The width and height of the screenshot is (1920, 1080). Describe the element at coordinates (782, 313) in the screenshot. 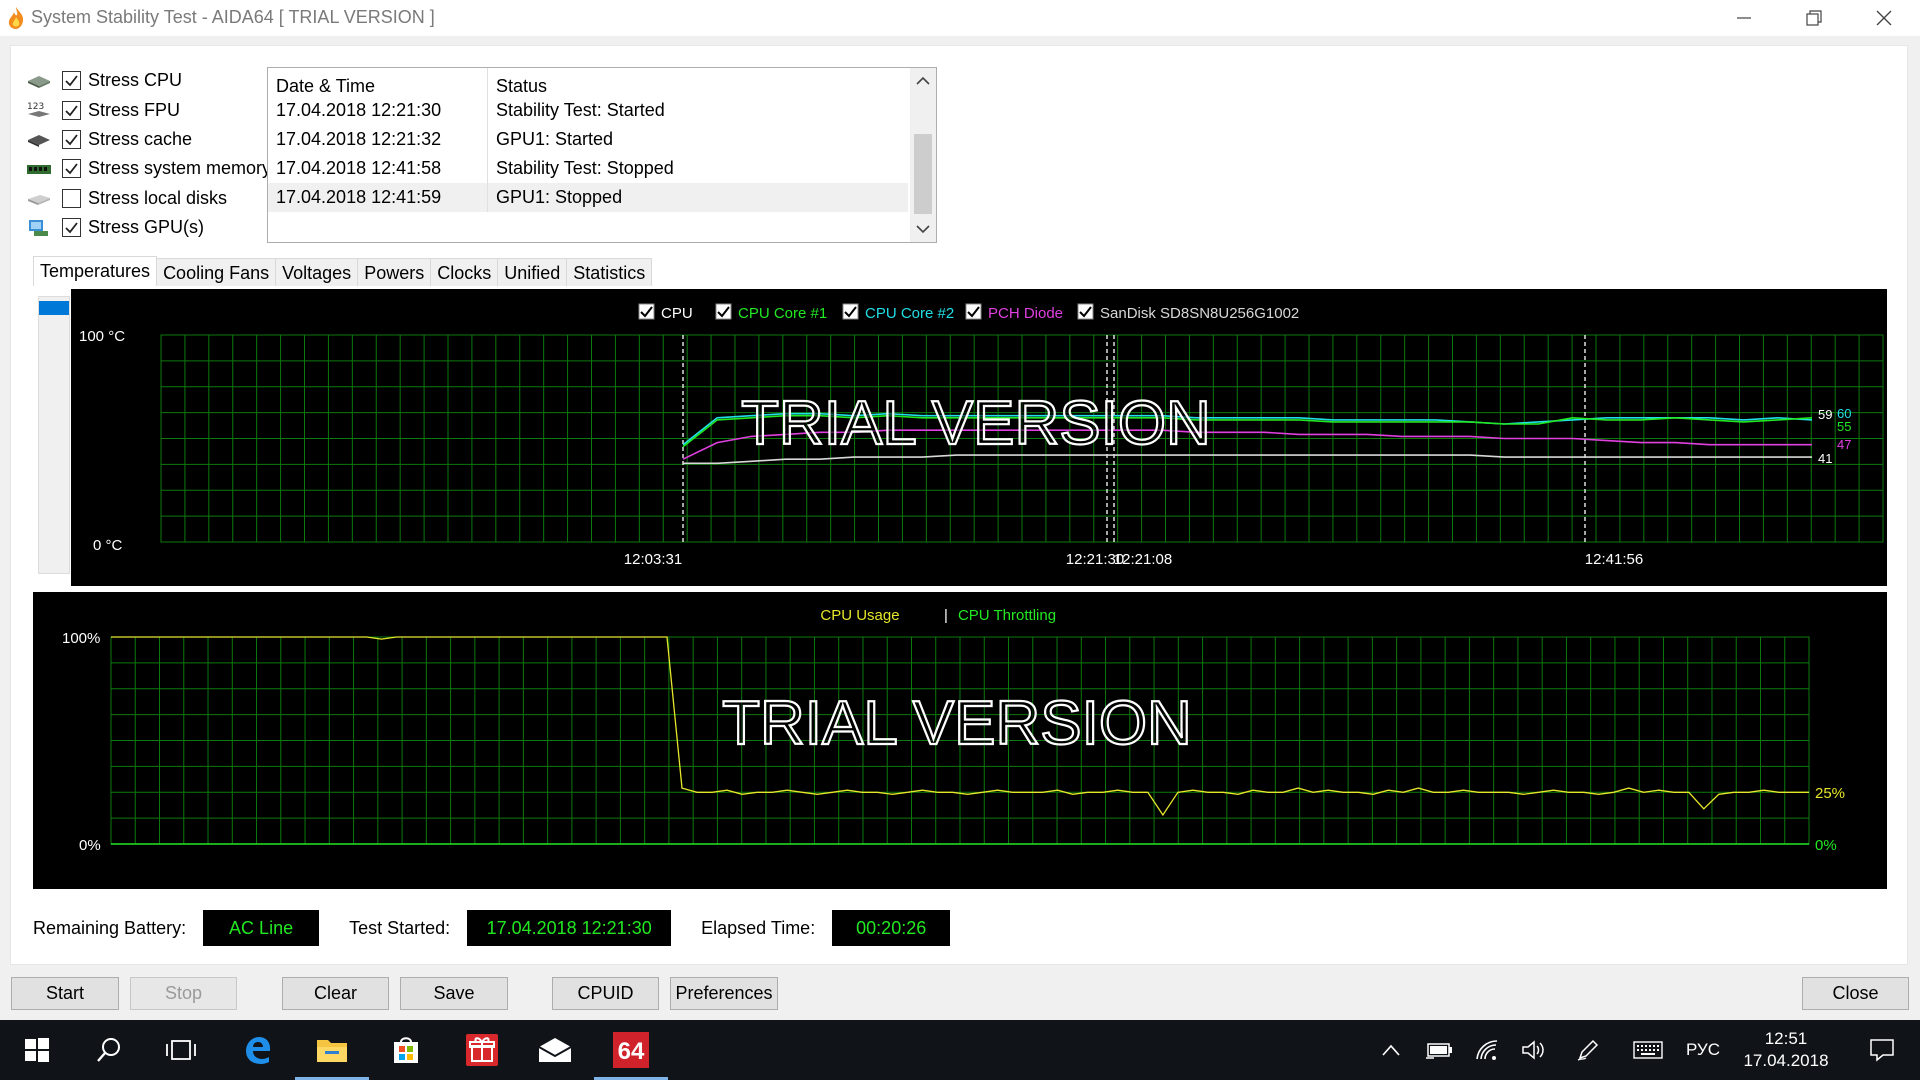

I see `legend-label: CPU Core #1` at that location.